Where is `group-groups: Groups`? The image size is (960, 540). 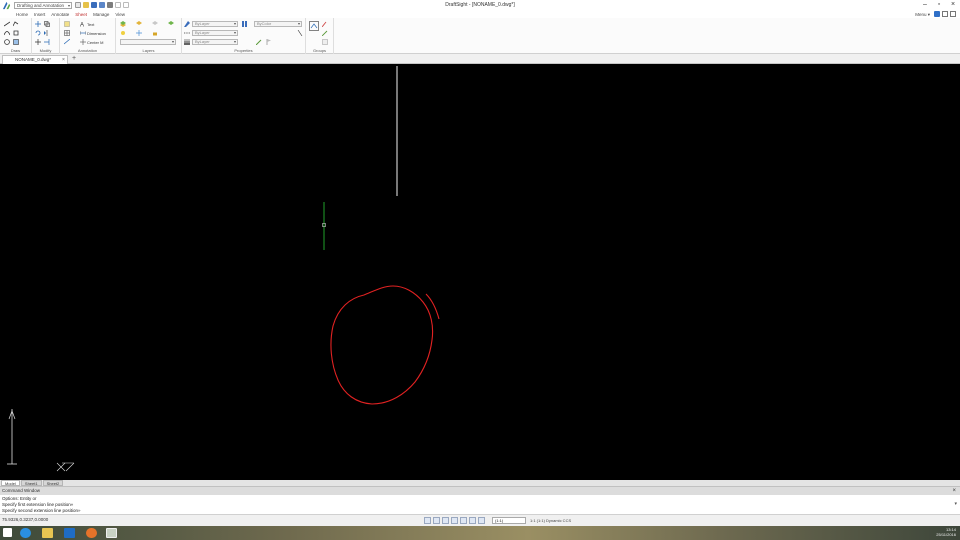
group-groups: Groups is located at coordinates (320, 36).